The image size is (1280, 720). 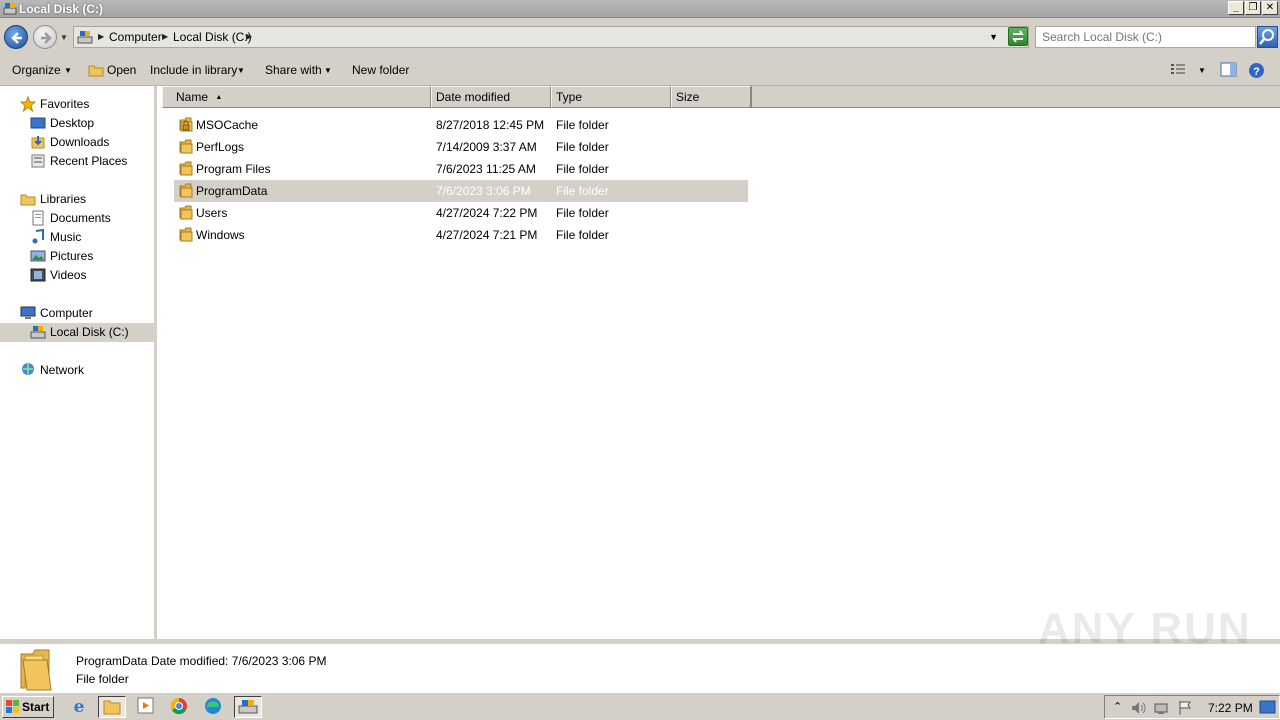 What do you see at coordinates (212, 37) in the screenshot?
I see `breadcrumb-local-disk: Local Disk (C:)` at bounding box center [212, 37].